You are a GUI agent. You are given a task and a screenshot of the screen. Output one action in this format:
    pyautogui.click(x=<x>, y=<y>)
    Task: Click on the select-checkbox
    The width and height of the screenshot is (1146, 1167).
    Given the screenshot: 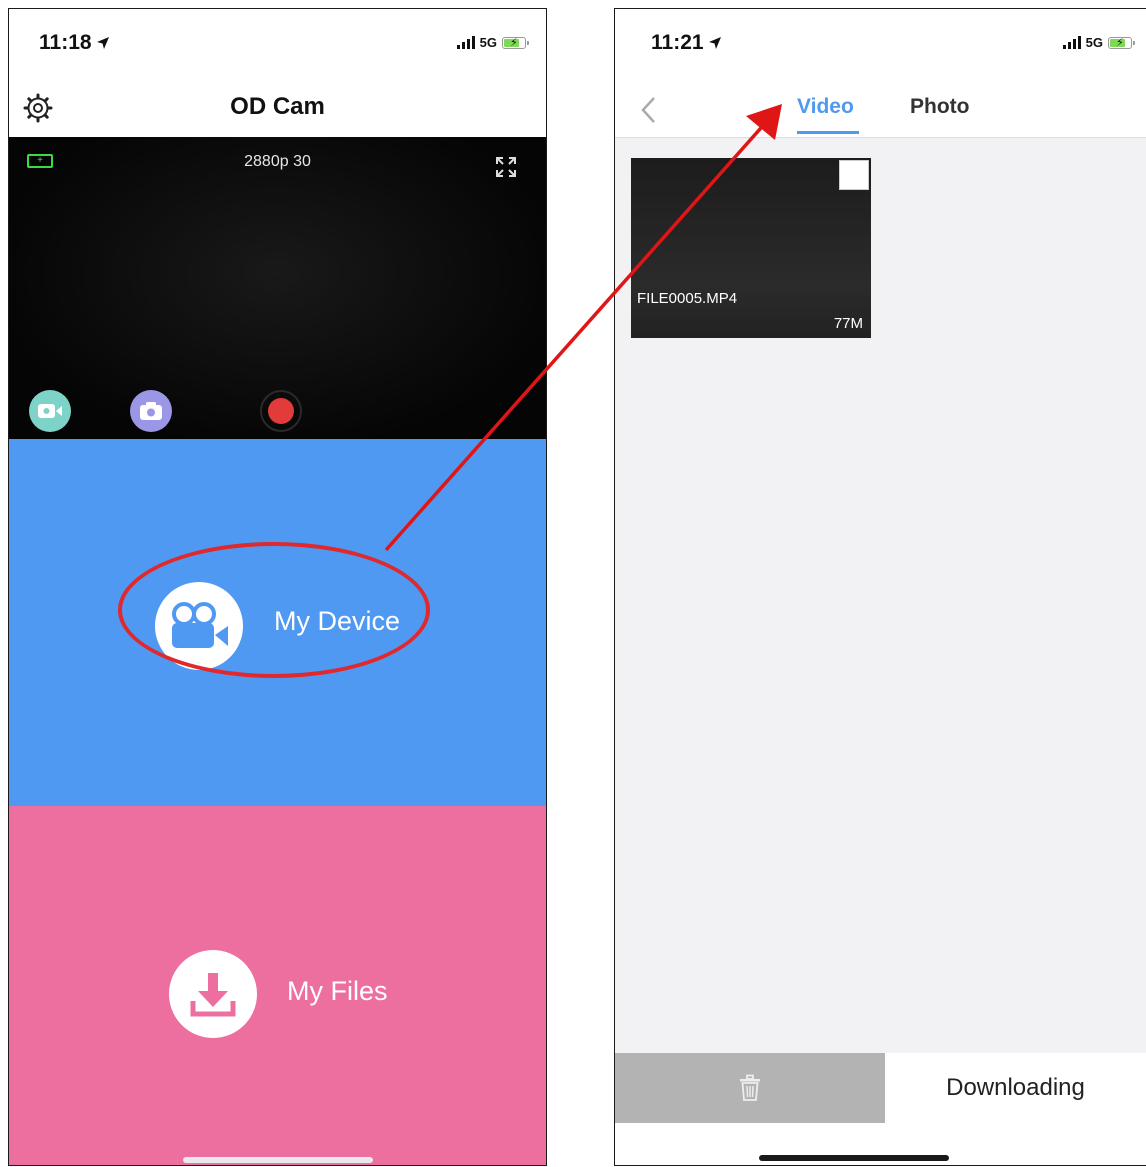 What is the action you would take?
    pyautogui.click(x=854, y=175)
    